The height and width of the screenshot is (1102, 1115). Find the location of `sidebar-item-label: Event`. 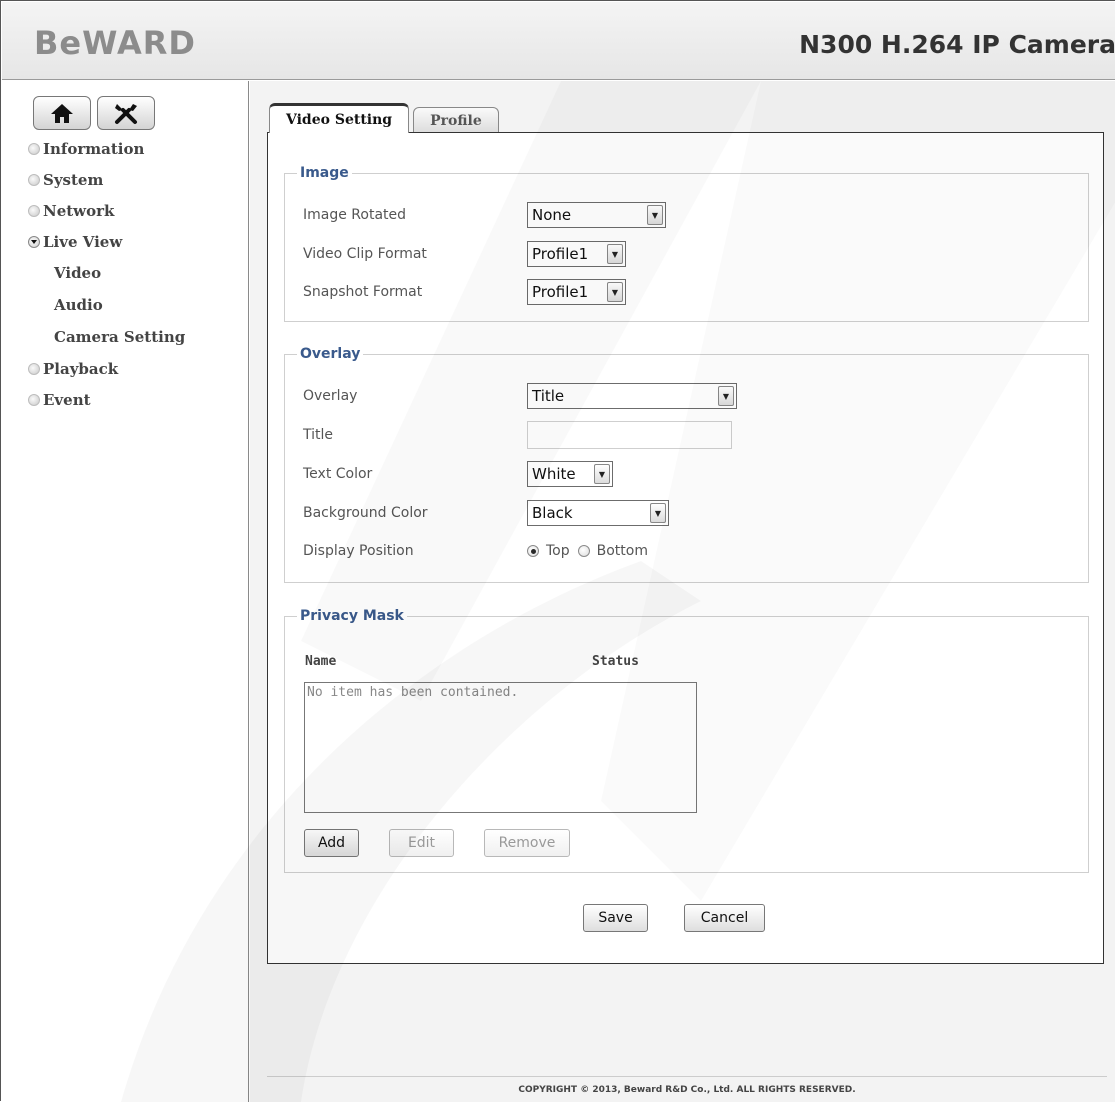

sidebar-item-label: Event is located at coordinates (67, 399).